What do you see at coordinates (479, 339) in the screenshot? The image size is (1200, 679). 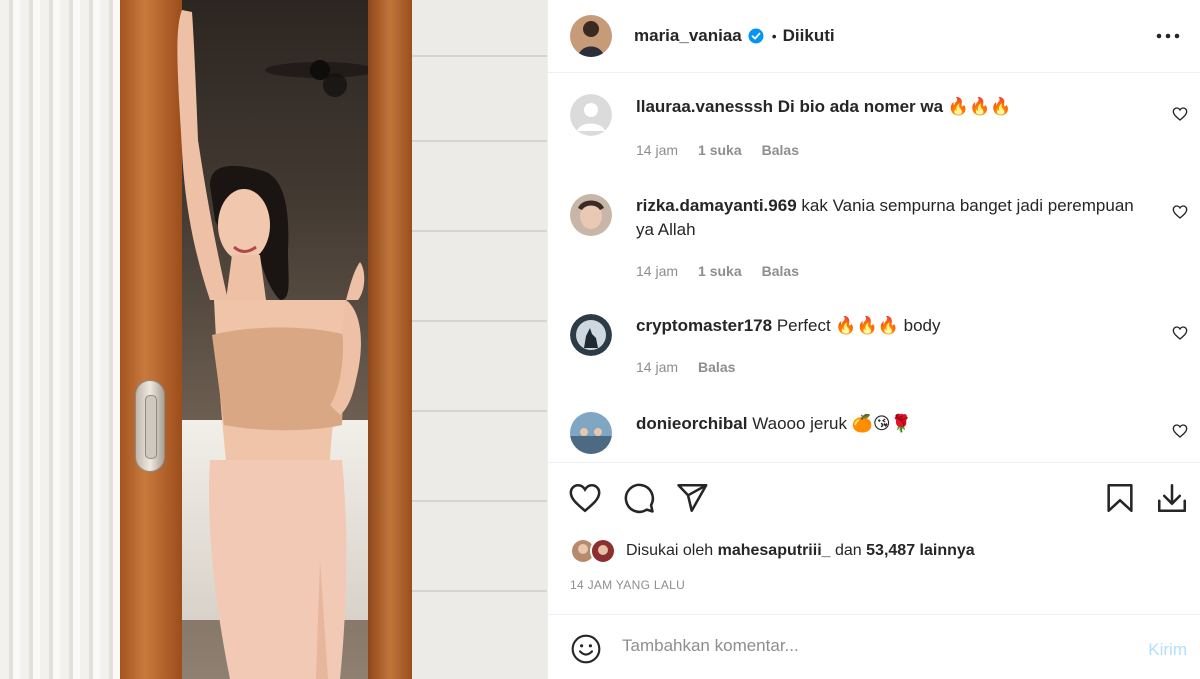 I see `stone-wall` at bounding box center [479, 339].